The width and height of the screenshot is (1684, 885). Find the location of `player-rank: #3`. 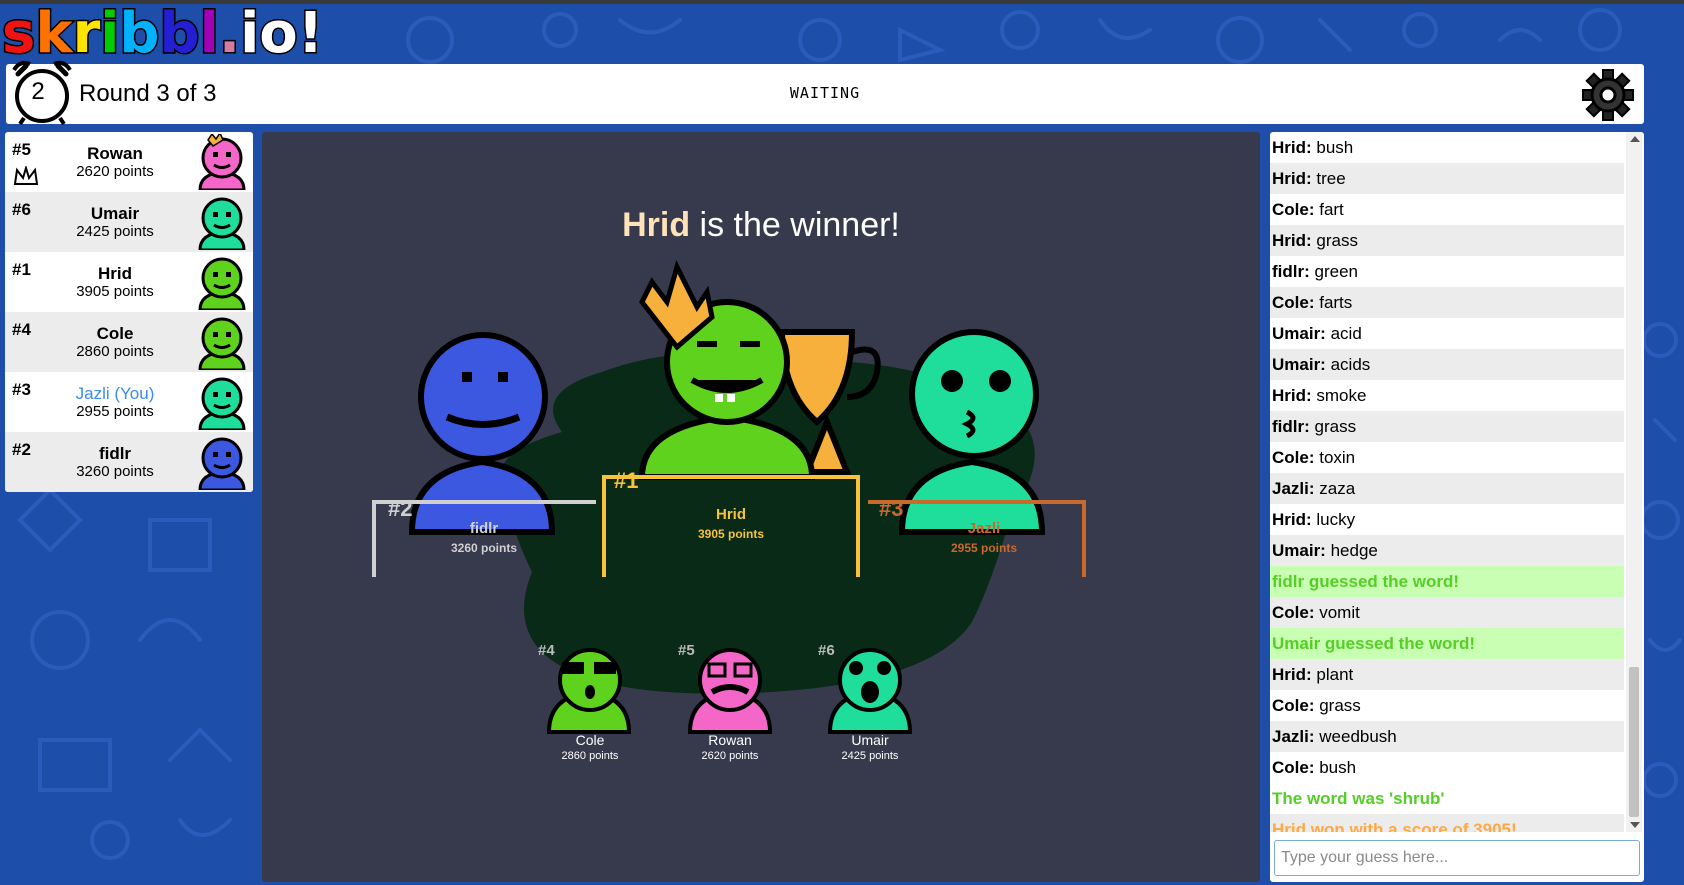

player-rank: #3 is located at coordinates (21, 389).